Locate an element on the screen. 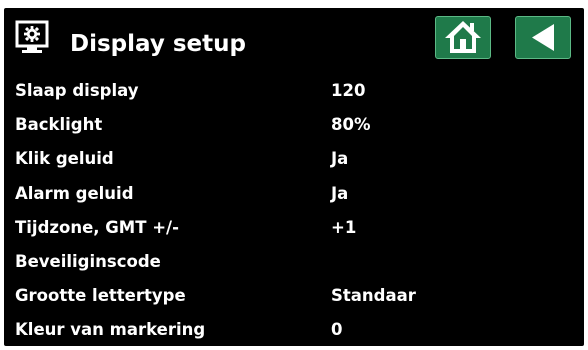 Image resolution: width=588 pixels, height=350 pixels. setting-label: Backlight is located at coordinates (59, 125).